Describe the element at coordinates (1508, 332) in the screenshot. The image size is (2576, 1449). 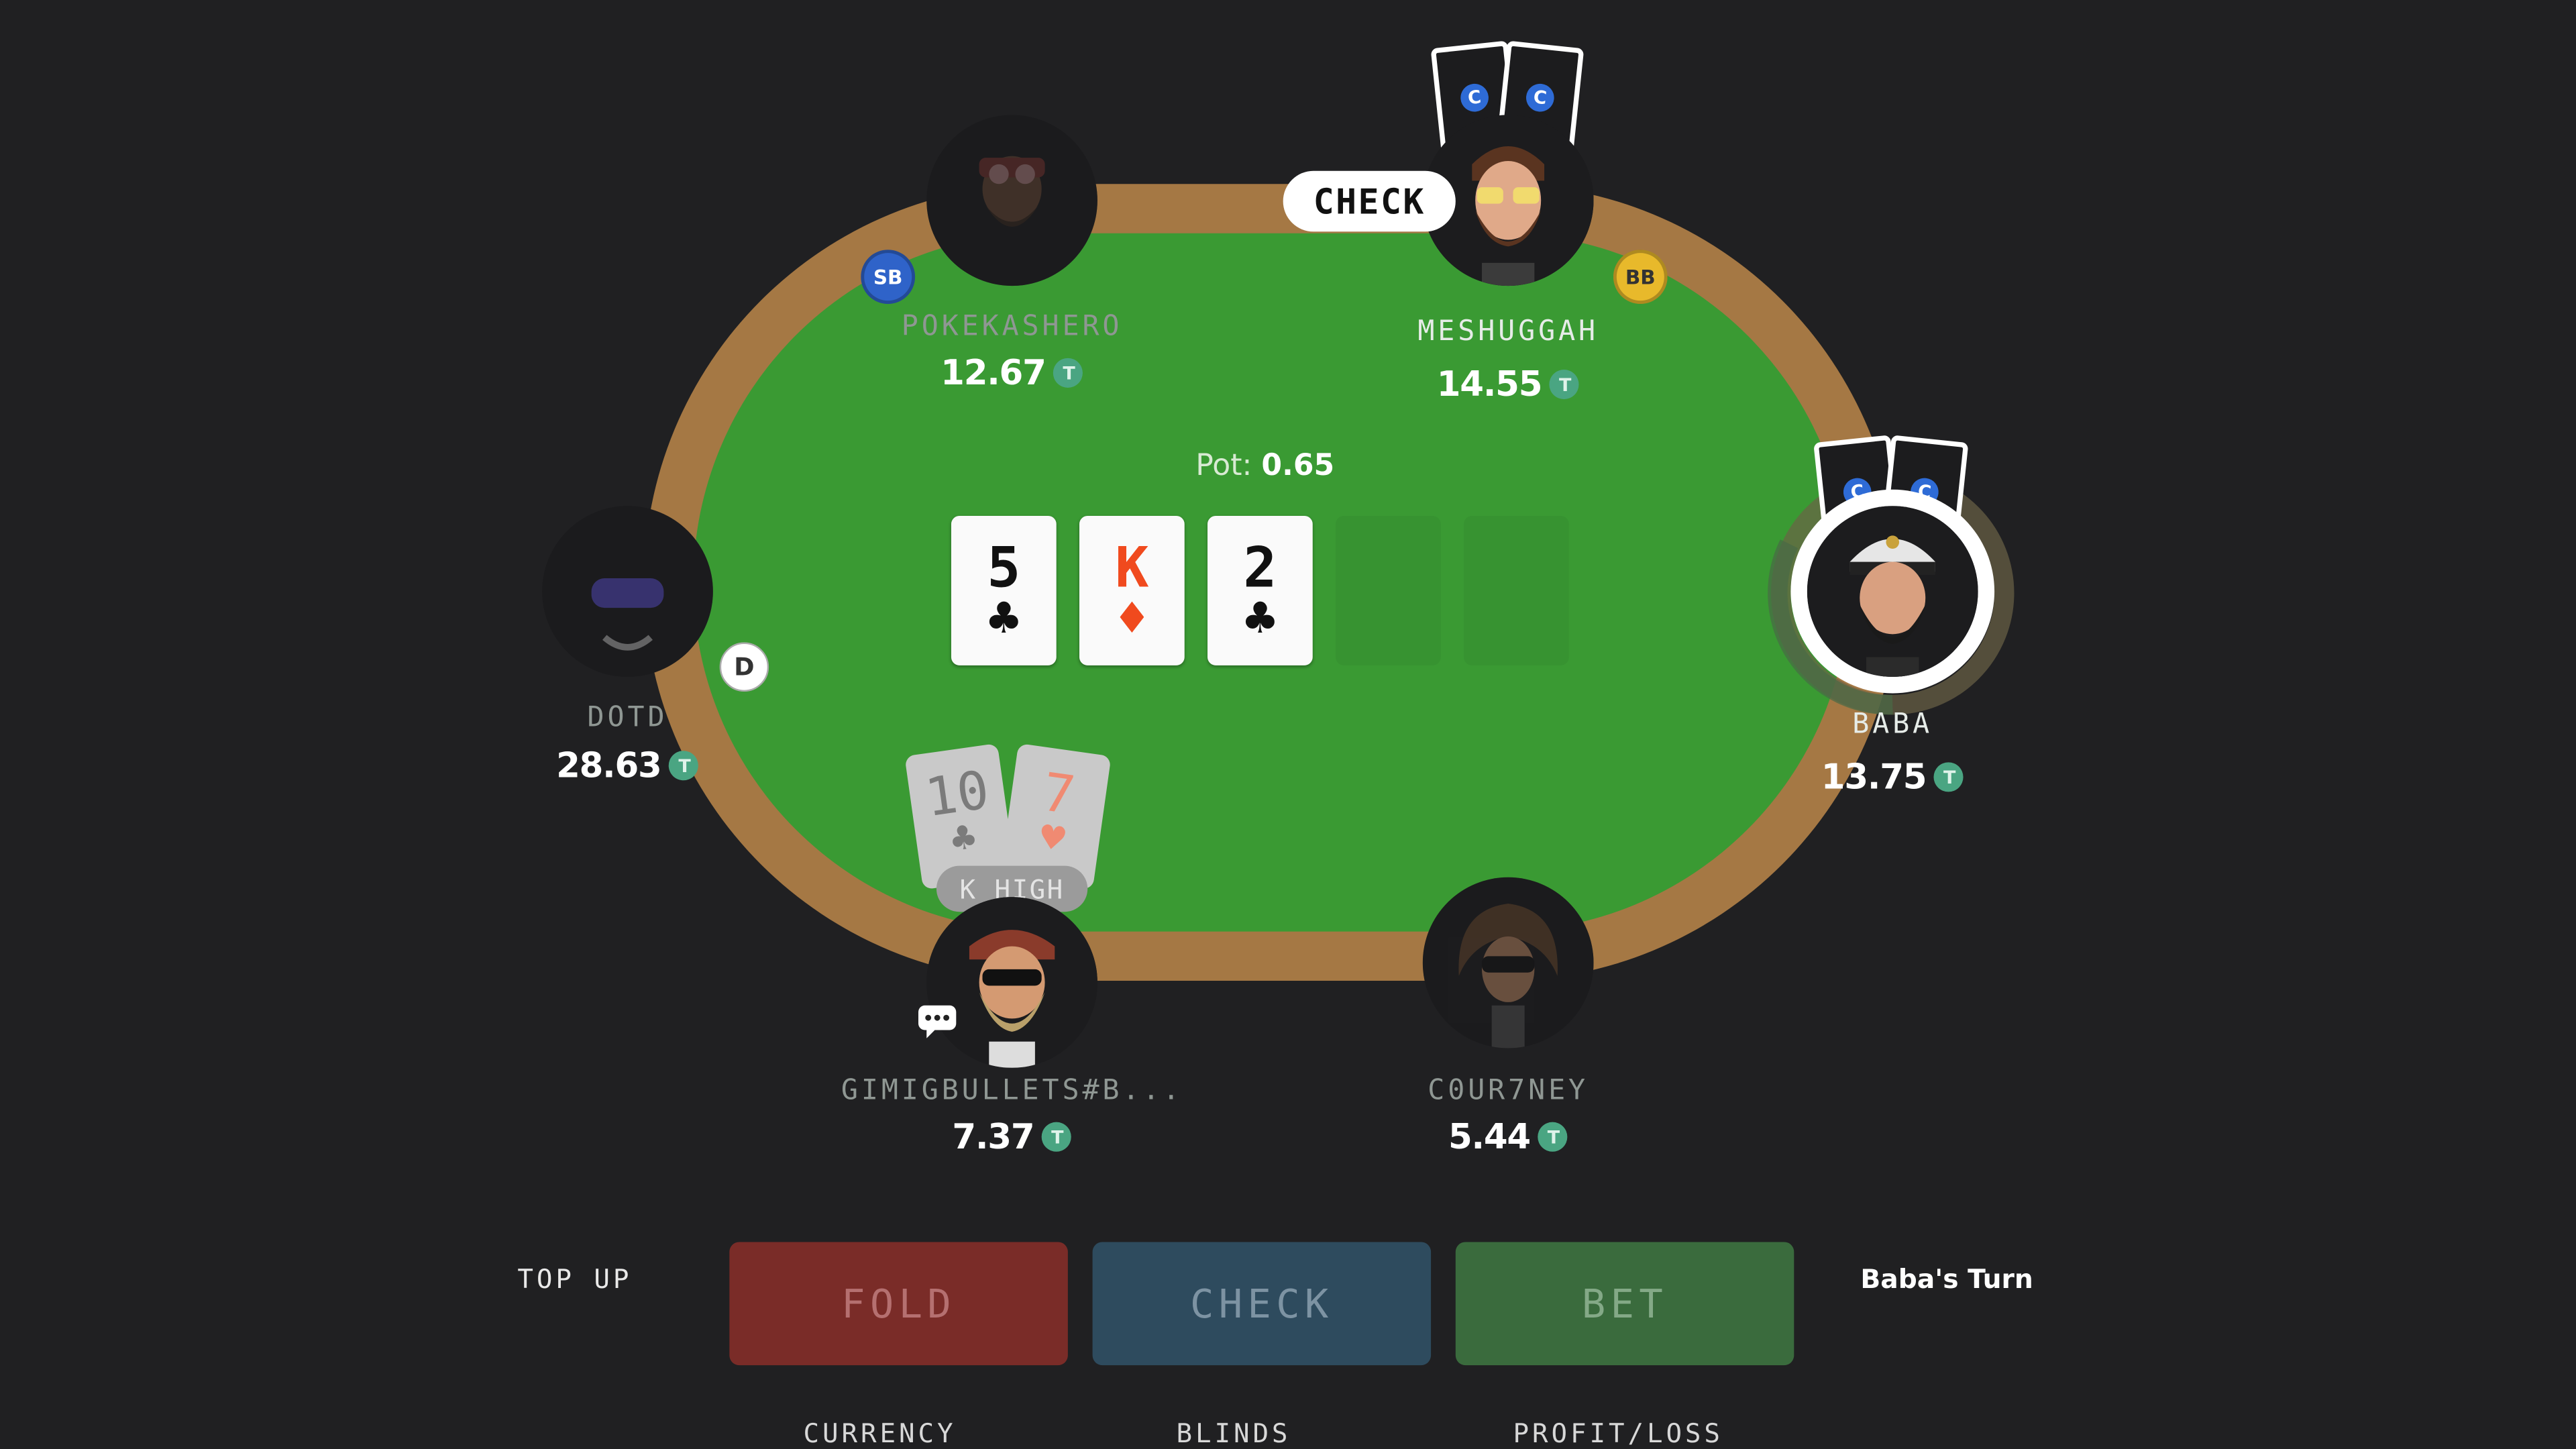
I see `player-name-meshuggah: MESHUGGAH` at that location.